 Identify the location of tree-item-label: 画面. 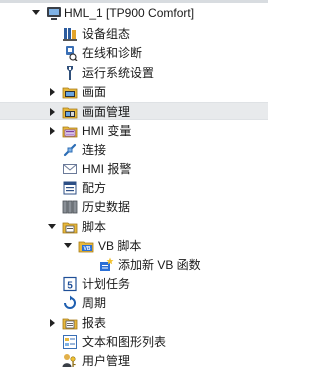
(94, 92).